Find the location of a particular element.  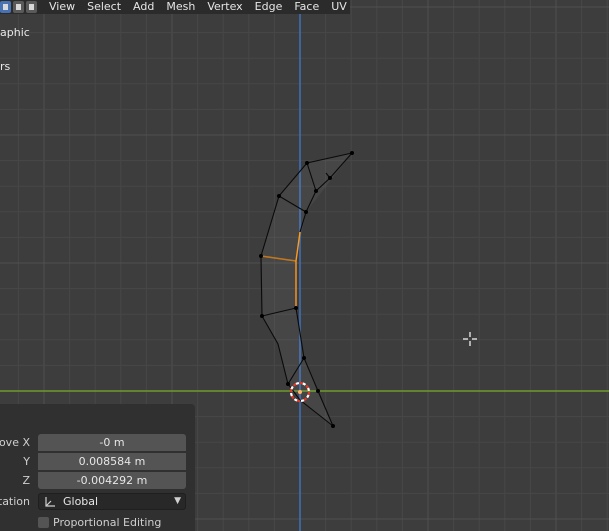

menu-view: View is located at coordinates (62, 7).